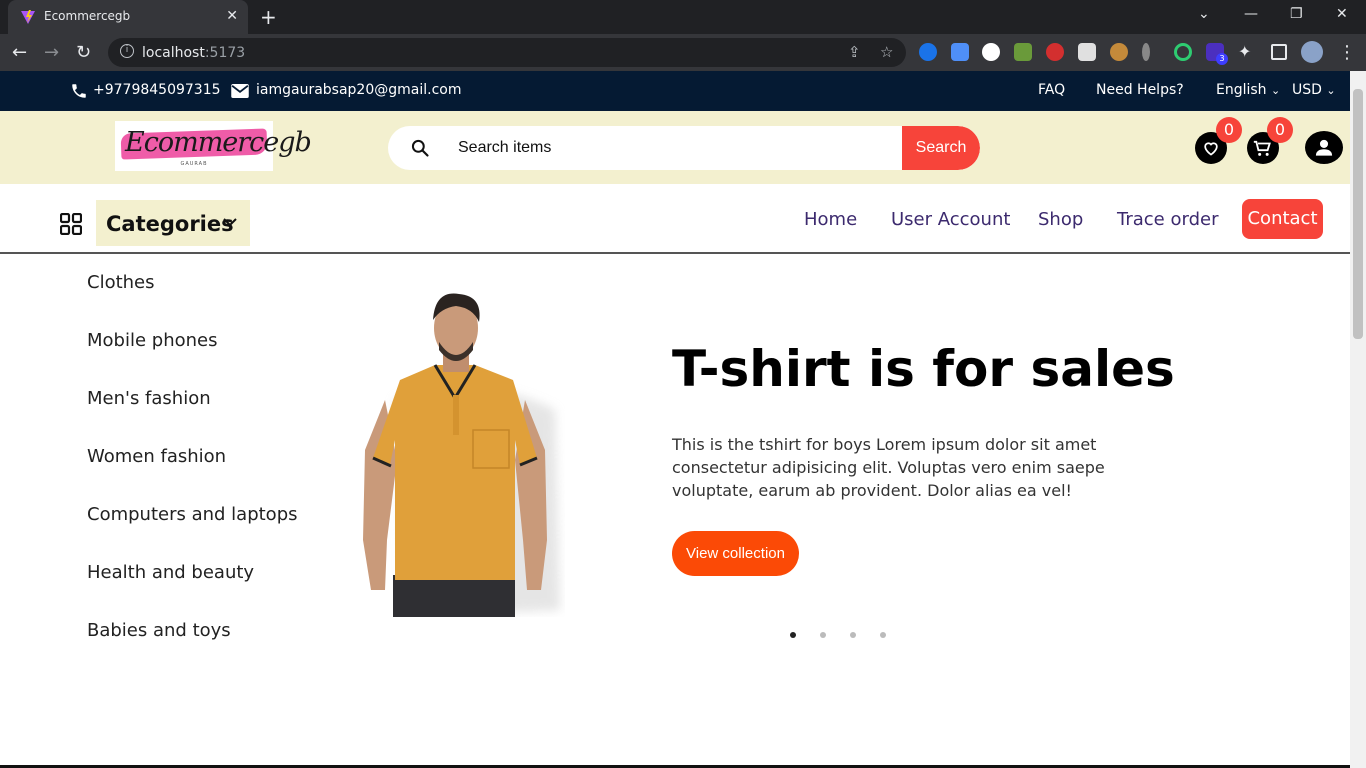 This screenshot has height=768, width=1366. Describe the element at coordinates (232, 16) in the screenshot. I see `tab-close-icon: ✕` at that location.